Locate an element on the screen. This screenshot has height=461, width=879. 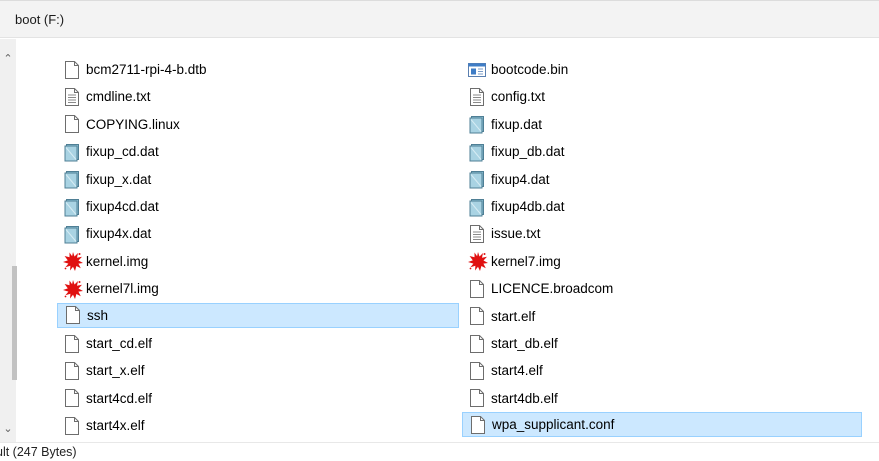
right-column-file-item: fixup_db.dat is located at coordinates (662, 151).